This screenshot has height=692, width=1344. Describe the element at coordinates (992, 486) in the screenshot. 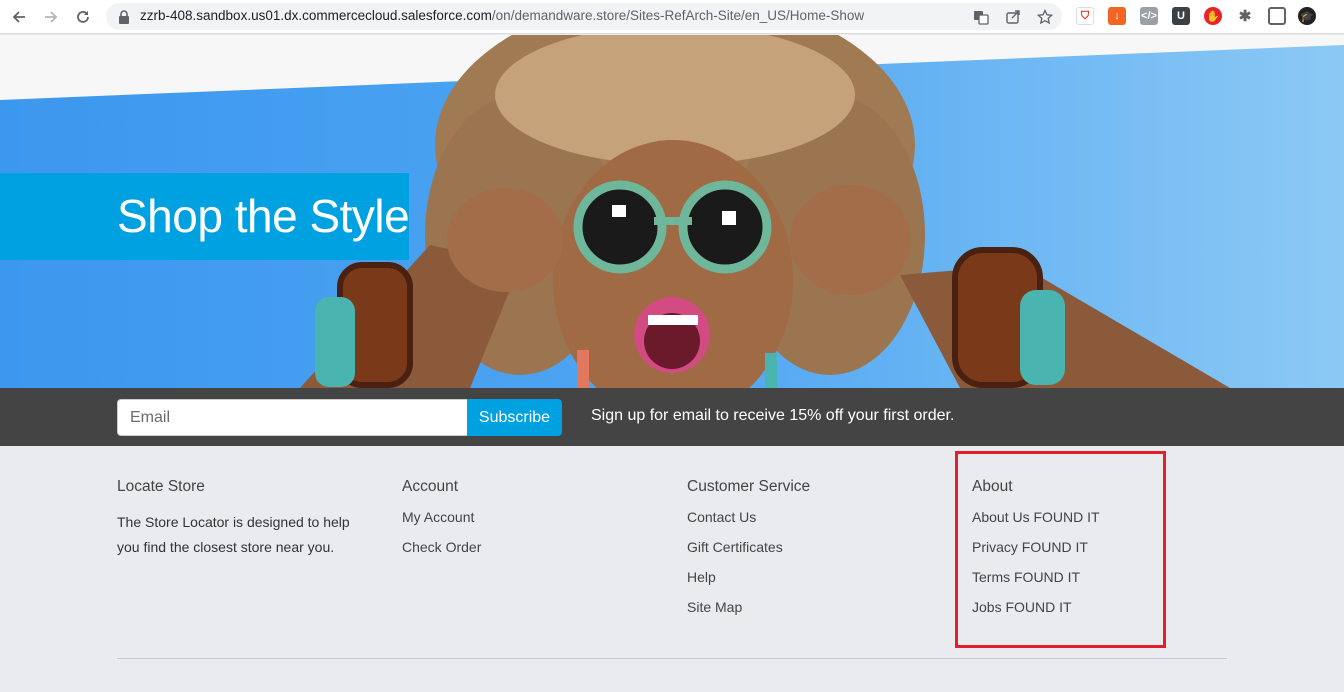

I see `footer-heading-about: About` at that location.